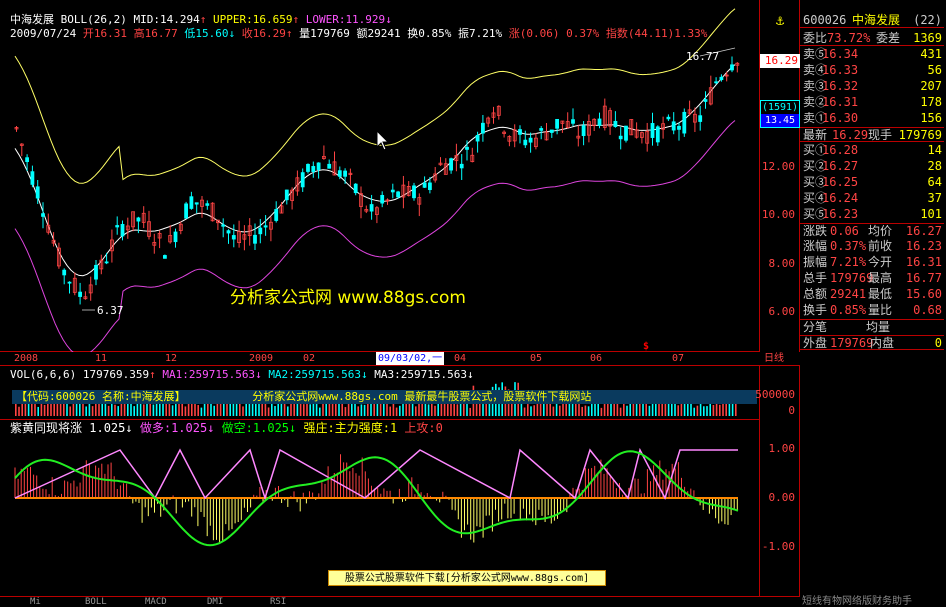 This screenshot has width=946, height=607. I want to click on order-row: 买① 16.28 14, so click(872, 150).